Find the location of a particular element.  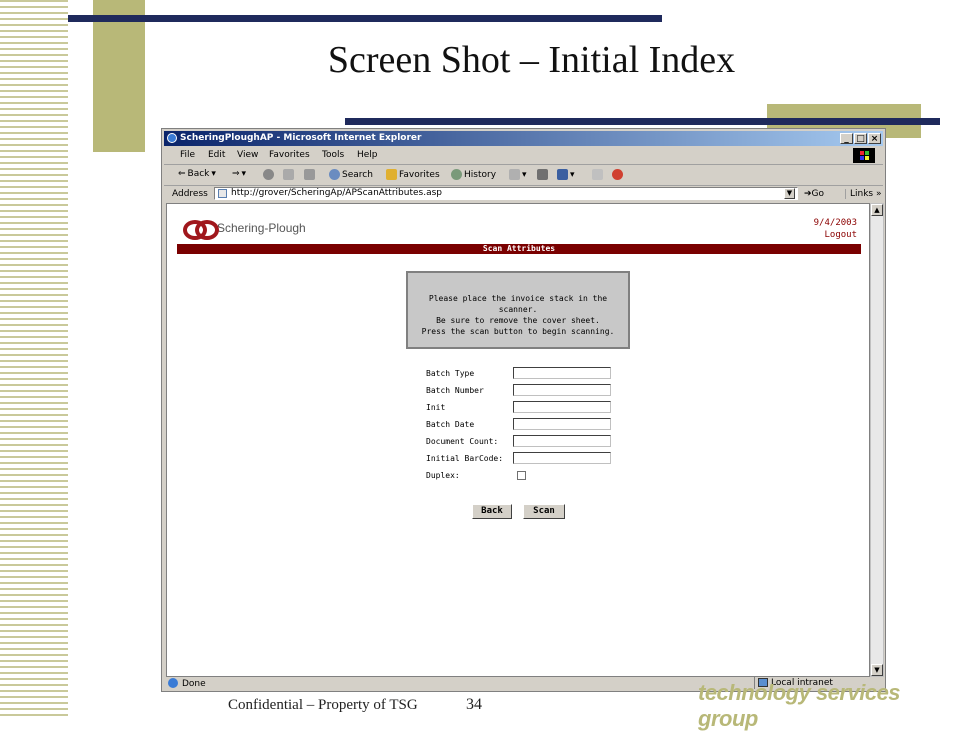

batch-number-label: Batch Number is located at coordinates (455, 390).